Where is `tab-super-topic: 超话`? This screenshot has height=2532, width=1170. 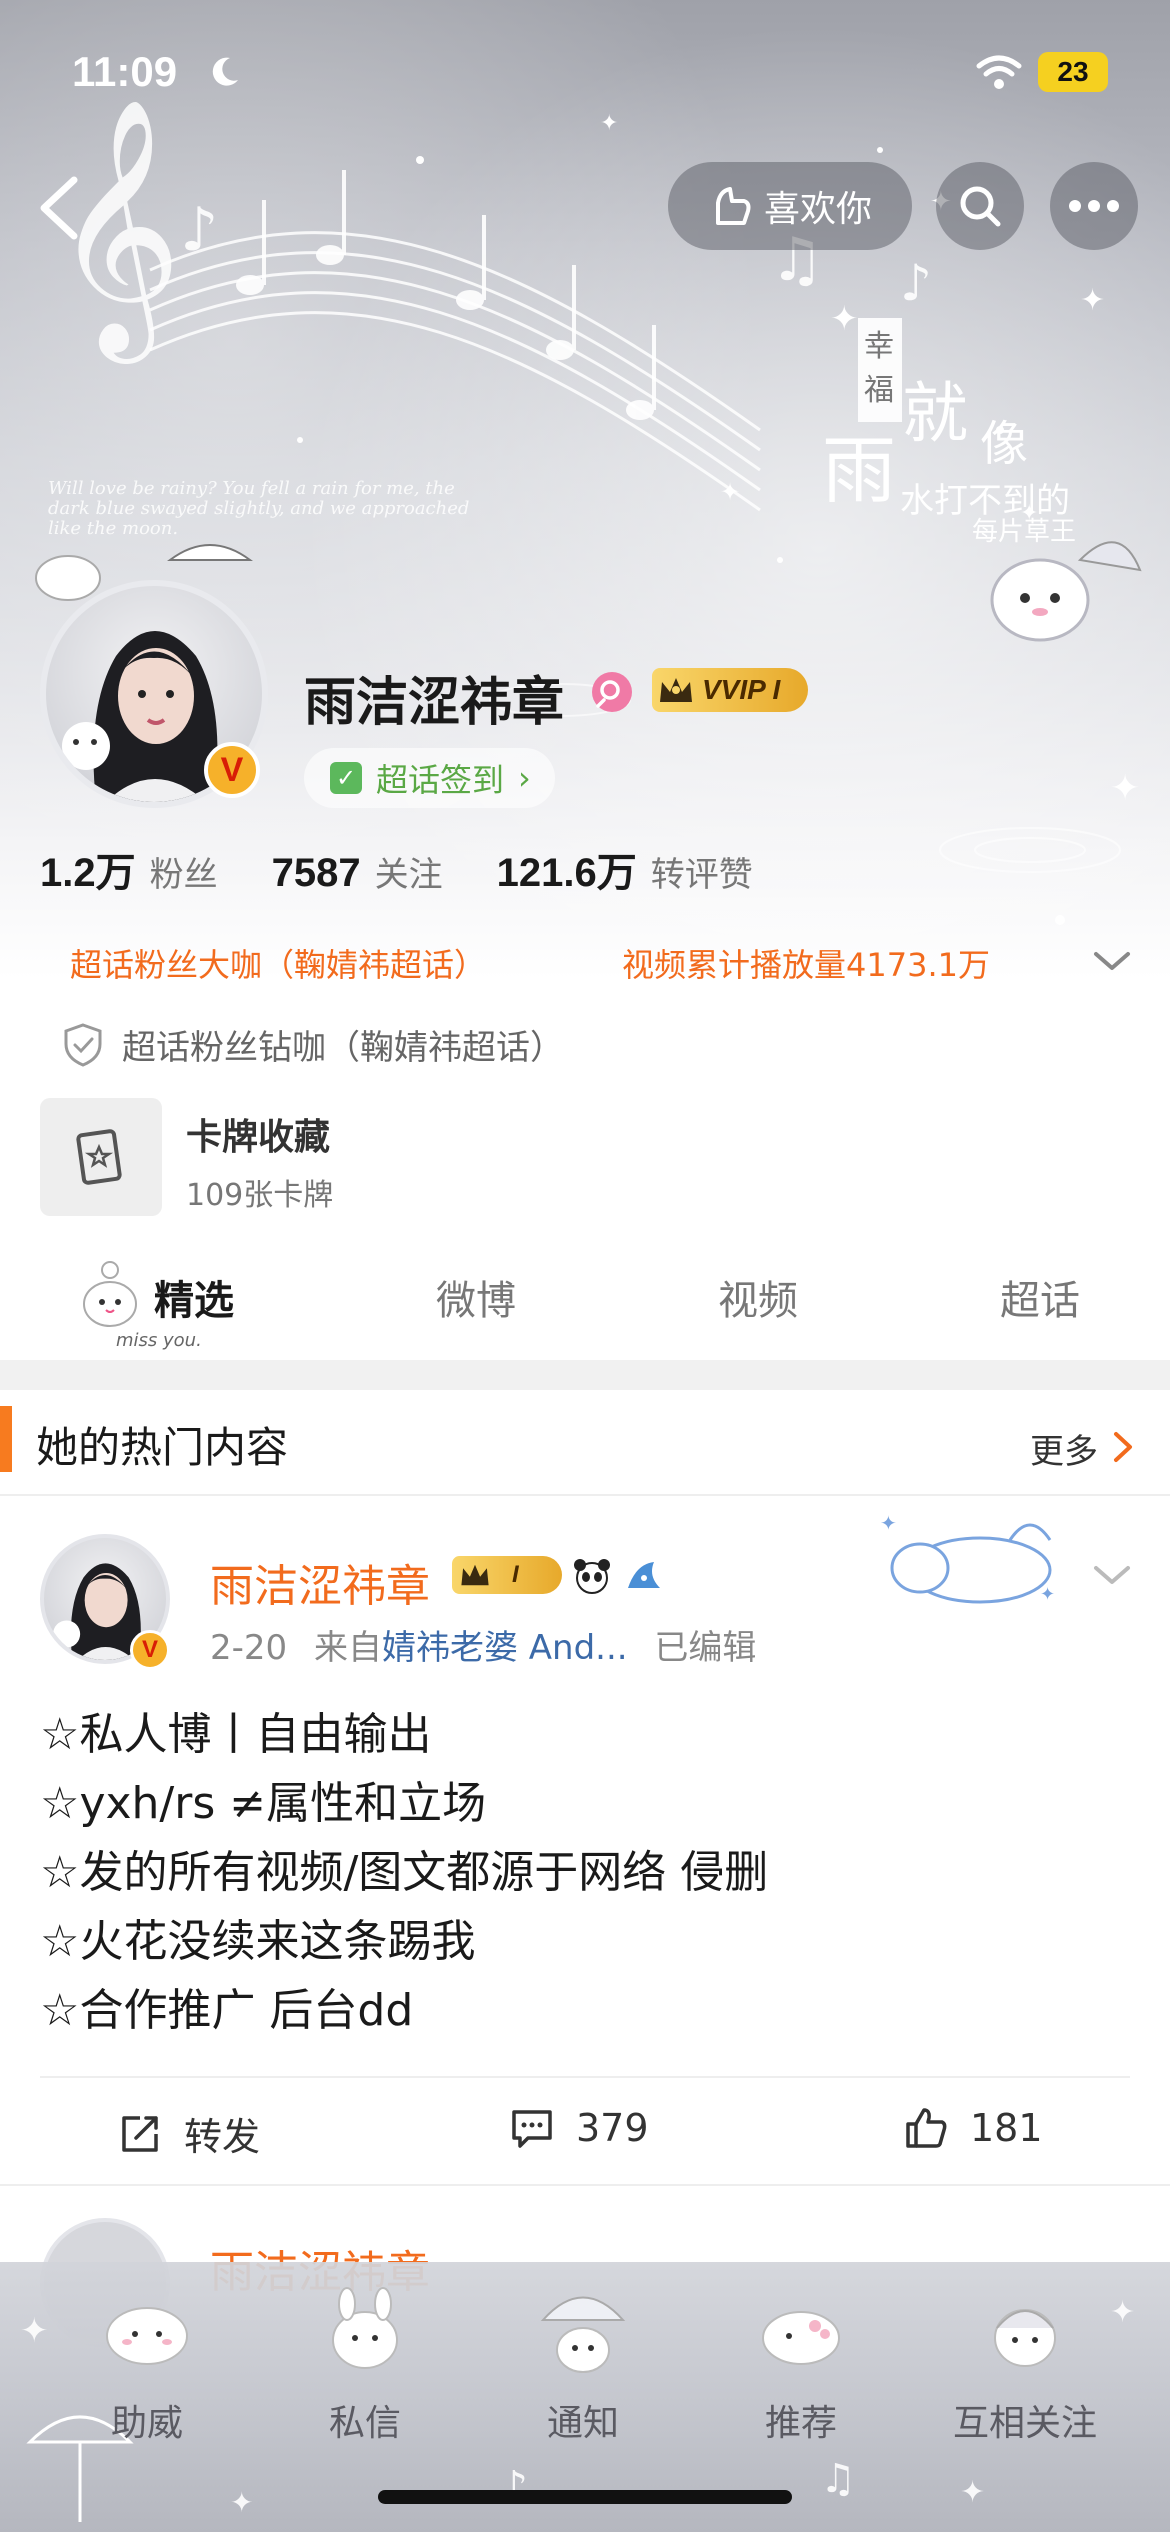
tab-super-topic: 超话 is located at coordinates (1040, 1297).